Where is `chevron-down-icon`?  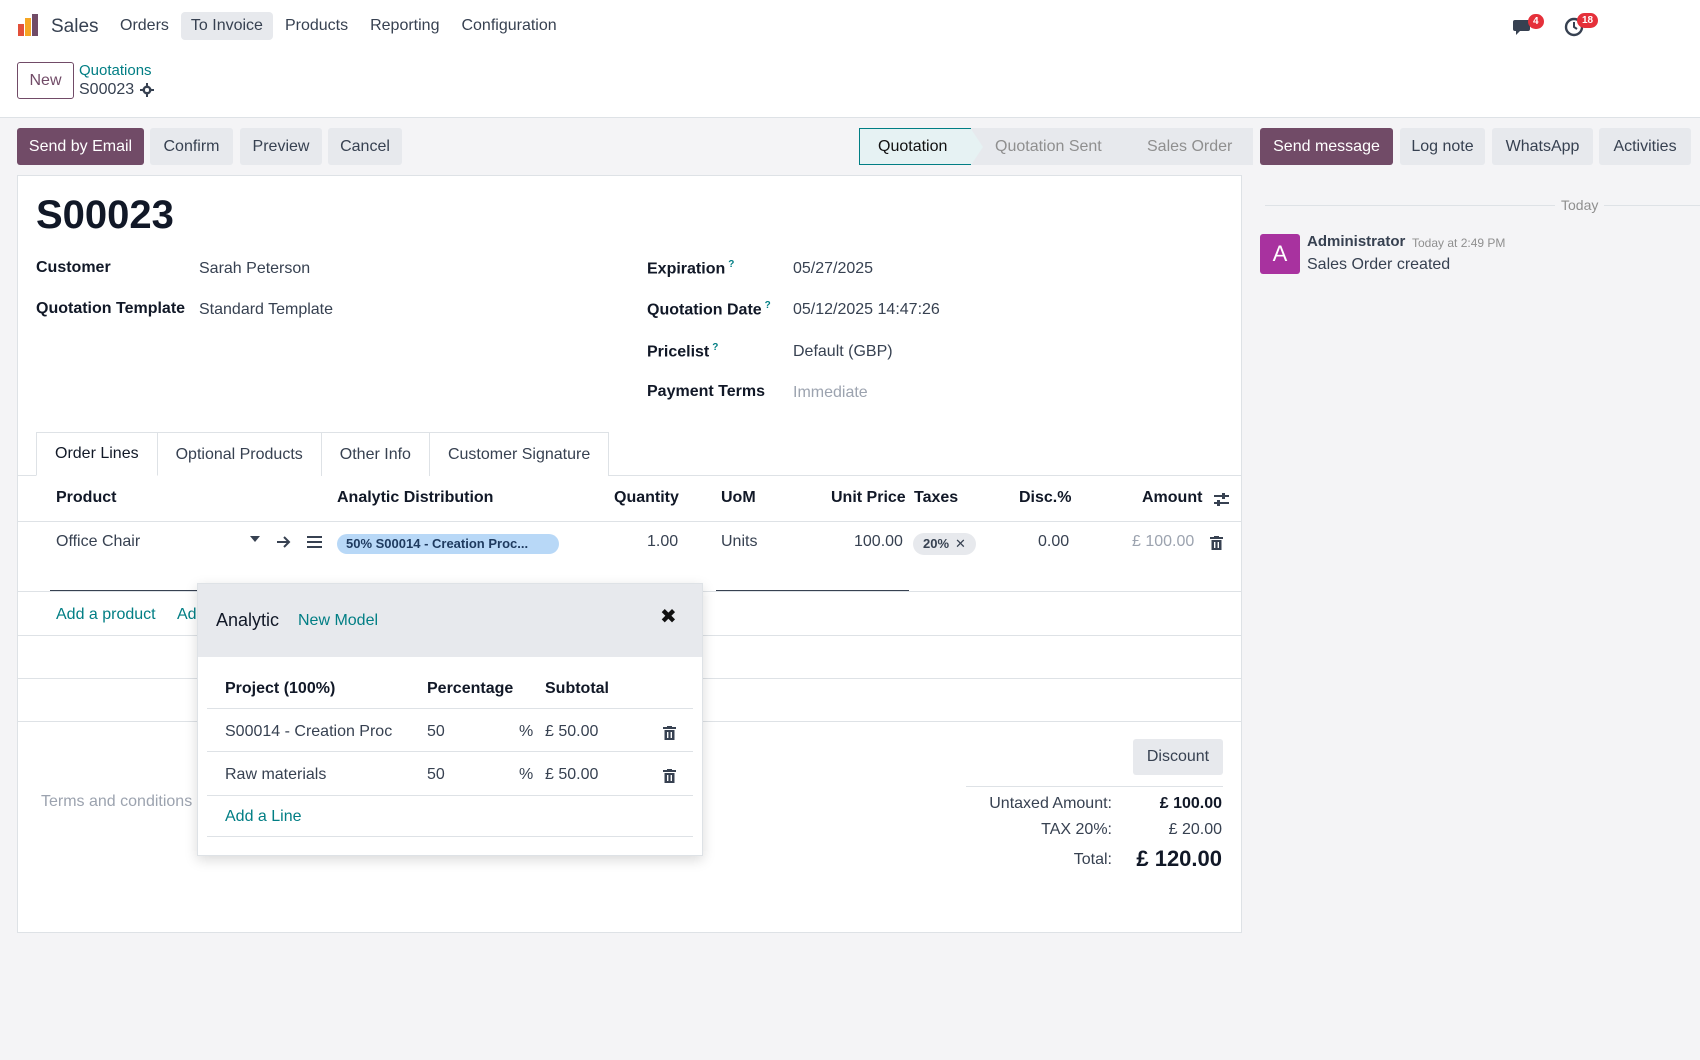 chevron-down-icon is located at coordinates (255, 539).